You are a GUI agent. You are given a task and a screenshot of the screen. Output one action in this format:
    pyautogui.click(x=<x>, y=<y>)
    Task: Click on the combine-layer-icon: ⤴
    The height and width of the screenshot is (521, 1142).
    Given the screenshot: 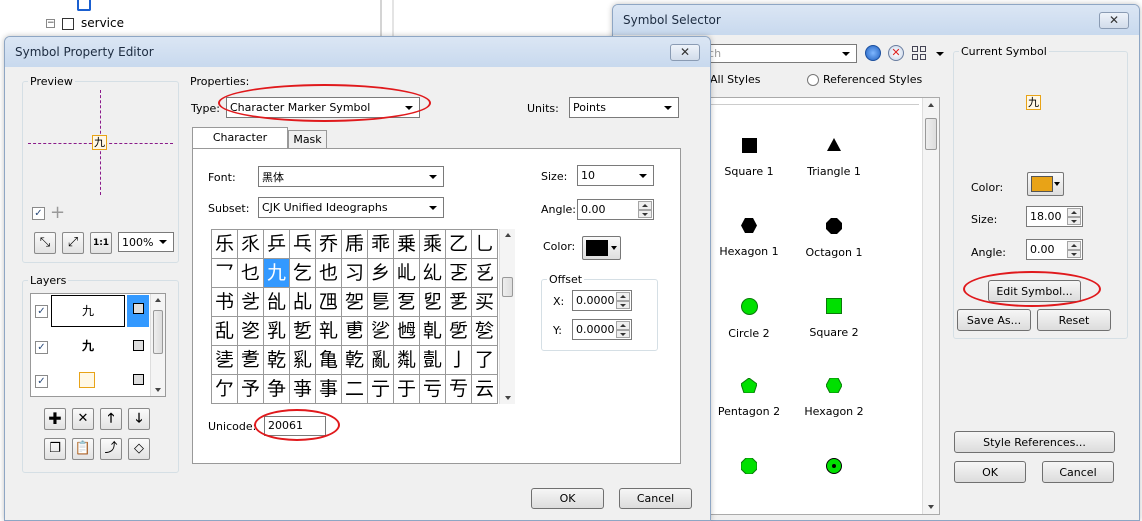 What is the action you would take?
    pyautogui.click(x=111, y=449)
    